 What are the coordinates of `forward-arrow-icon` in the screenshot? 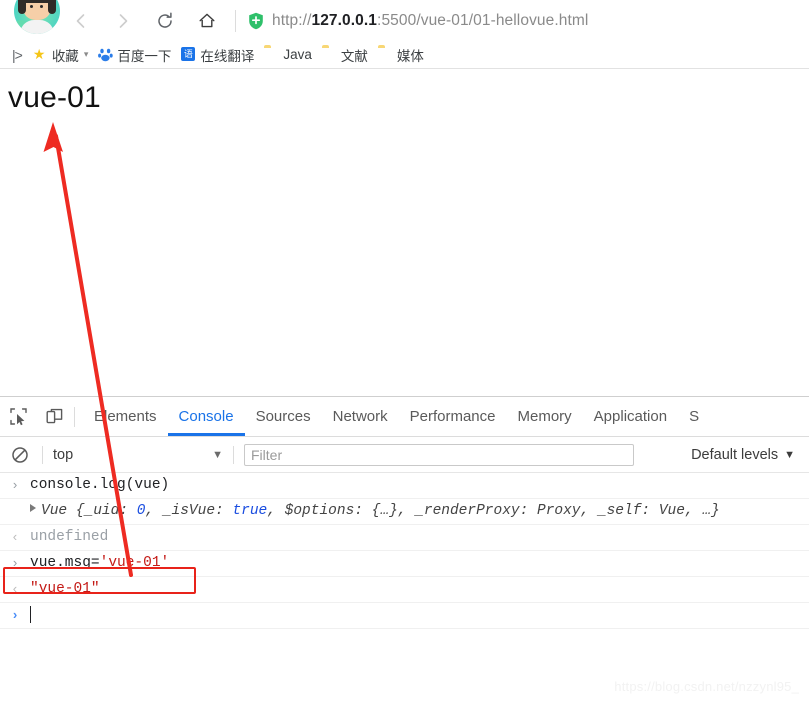 It's located at (123, 20).